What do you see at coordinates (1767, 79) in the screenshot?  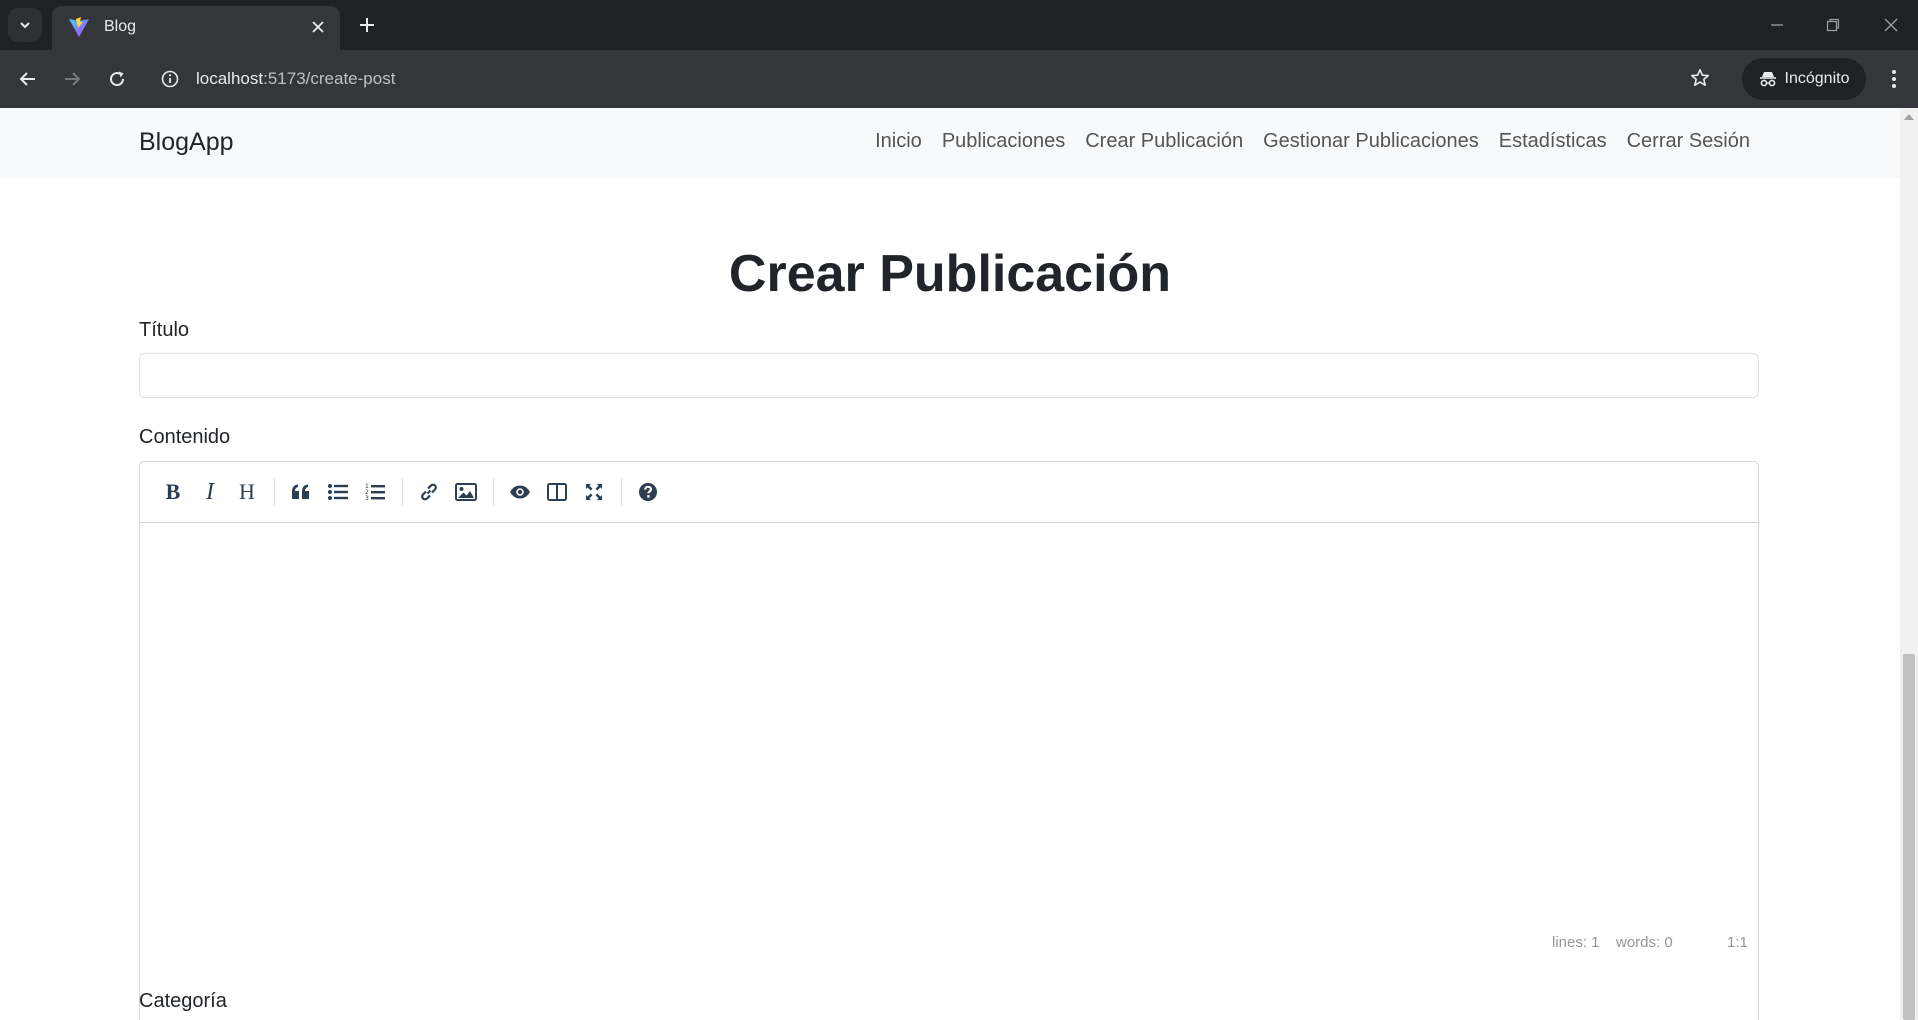 I see `incognito-icon` at bounding box center [1767, 79].